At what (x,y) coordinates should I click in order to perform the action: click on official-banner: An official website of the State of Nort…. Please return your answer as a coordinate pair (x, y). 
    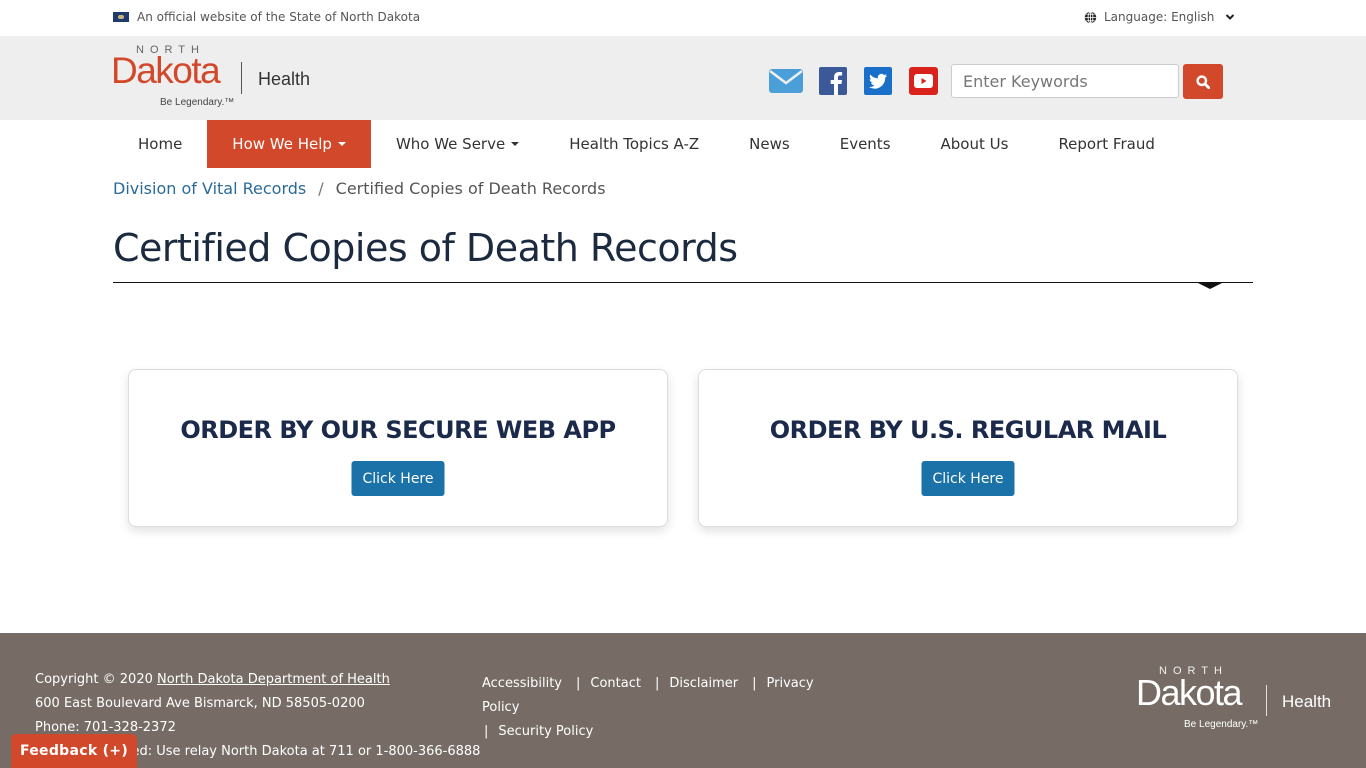
    Looking at the image, I should click on (683, 18).